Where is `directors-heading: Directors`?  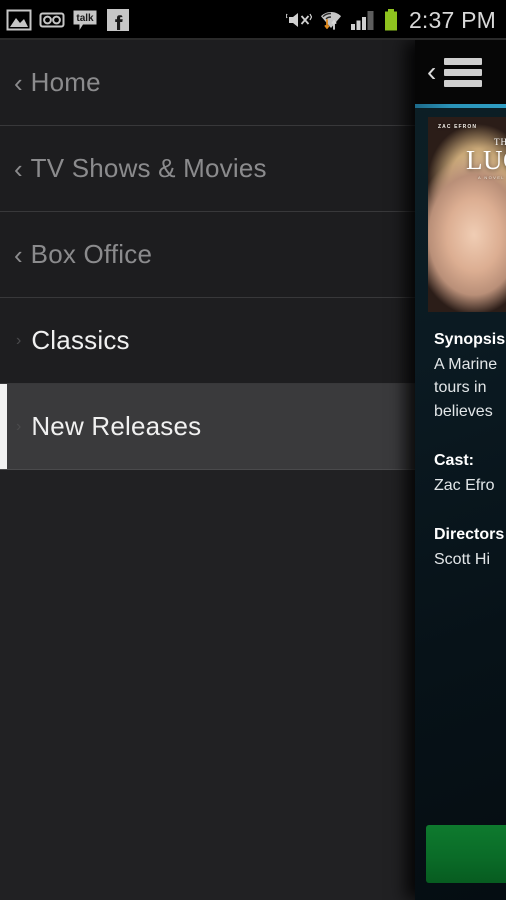
directors-heading: Directors is located at coordinates (469, 535).